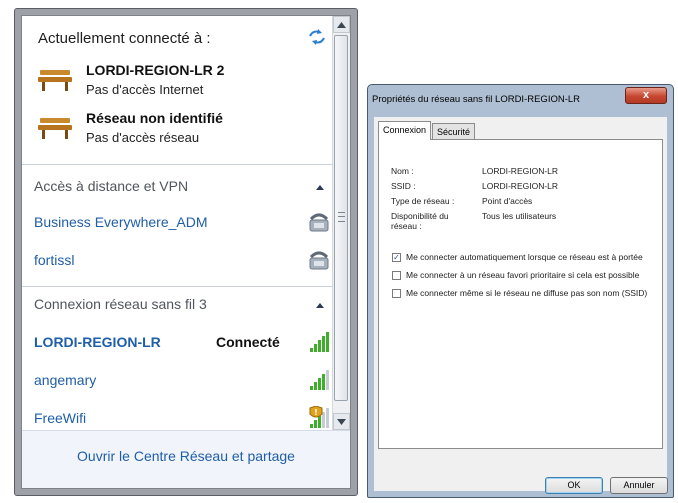  I want to click on scroll-down-button, so click(341, 421).